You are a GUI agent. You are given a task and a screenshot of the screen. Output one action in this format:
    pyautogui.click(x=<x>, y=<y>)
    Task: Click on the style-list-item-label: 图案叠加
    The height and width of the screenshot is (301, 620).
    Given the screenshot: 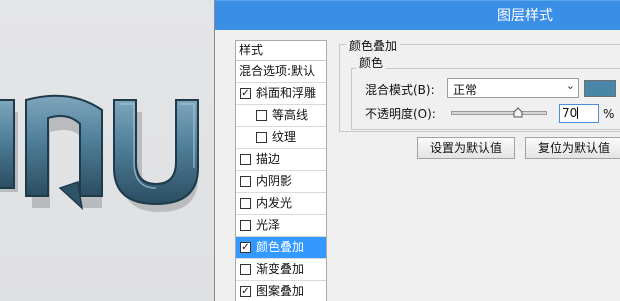 What is the action you would take?
    pyautogui.click(x=280, y=291)
    